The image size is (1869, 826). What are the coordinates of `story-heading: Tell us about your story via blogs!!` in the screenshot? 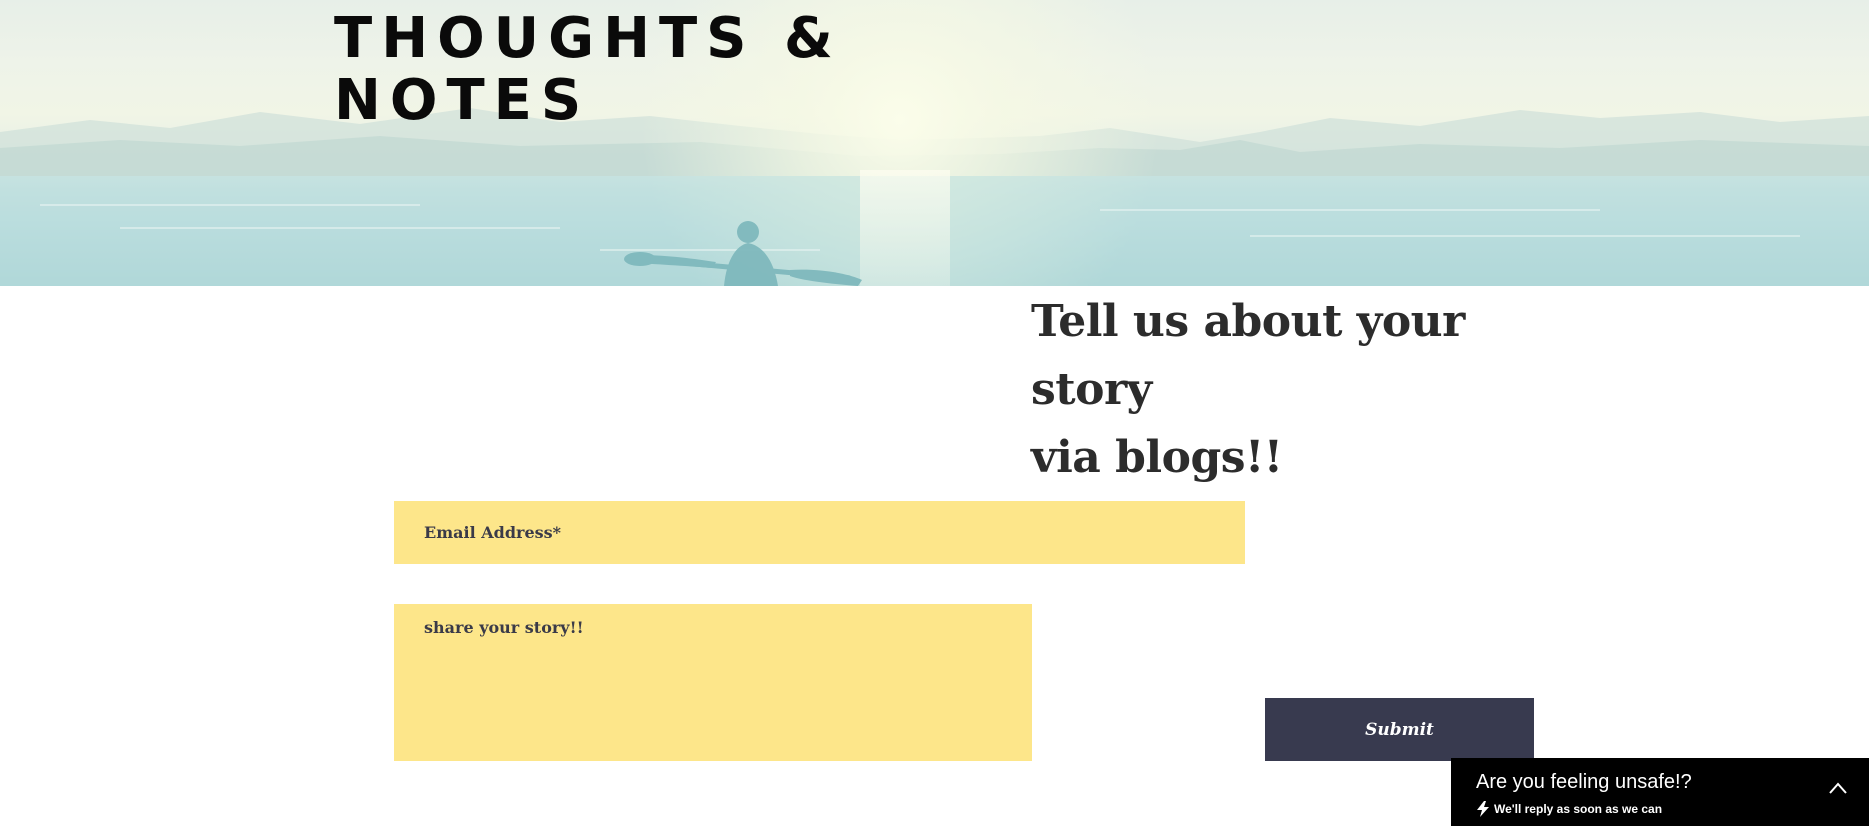 It's located at (1301, 390).